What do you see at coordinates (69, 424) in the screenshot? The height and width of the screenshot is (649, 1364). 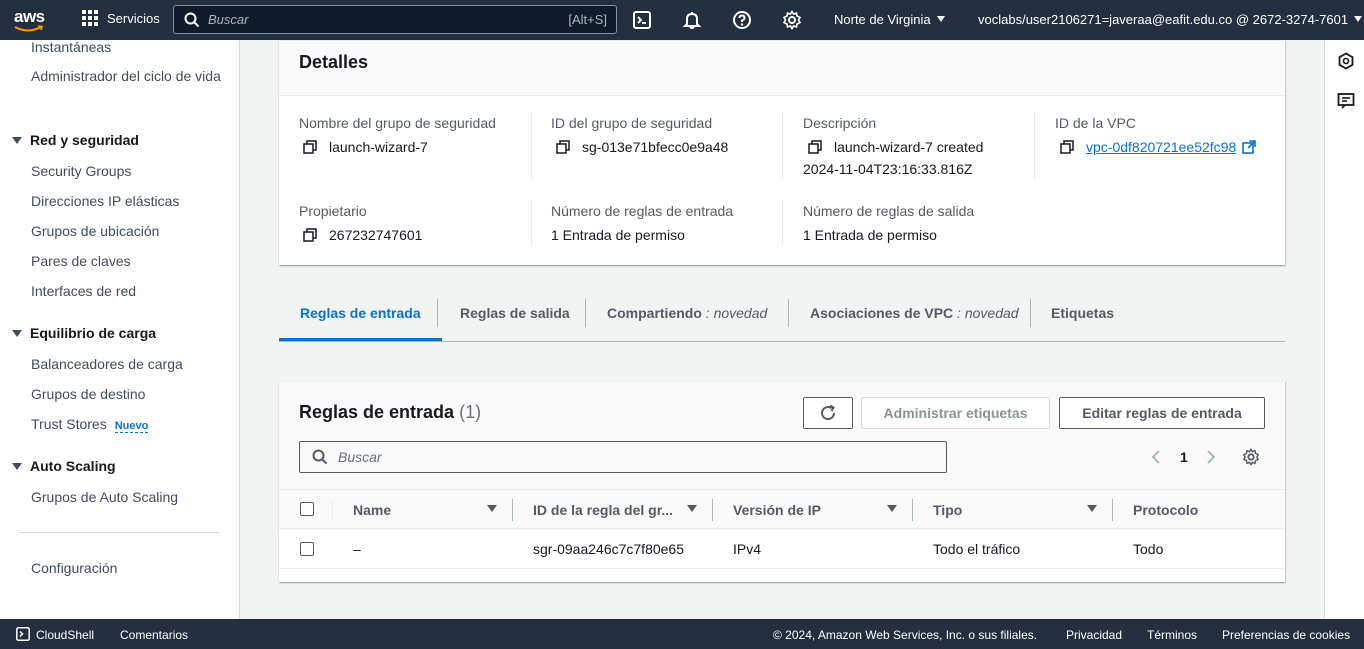 I see `sidebar-item-label: Trust Stores` at bounding box center [69, 424].